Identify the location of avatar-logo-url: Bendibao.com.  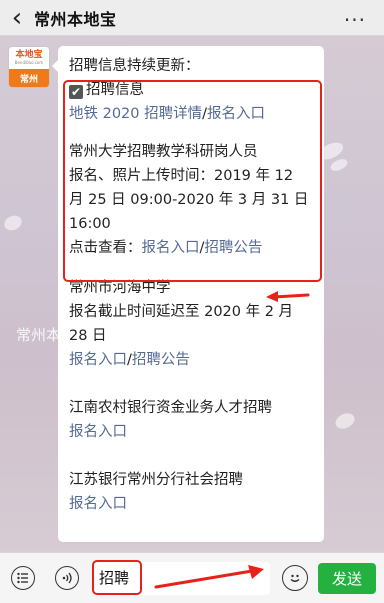
(29, 62).